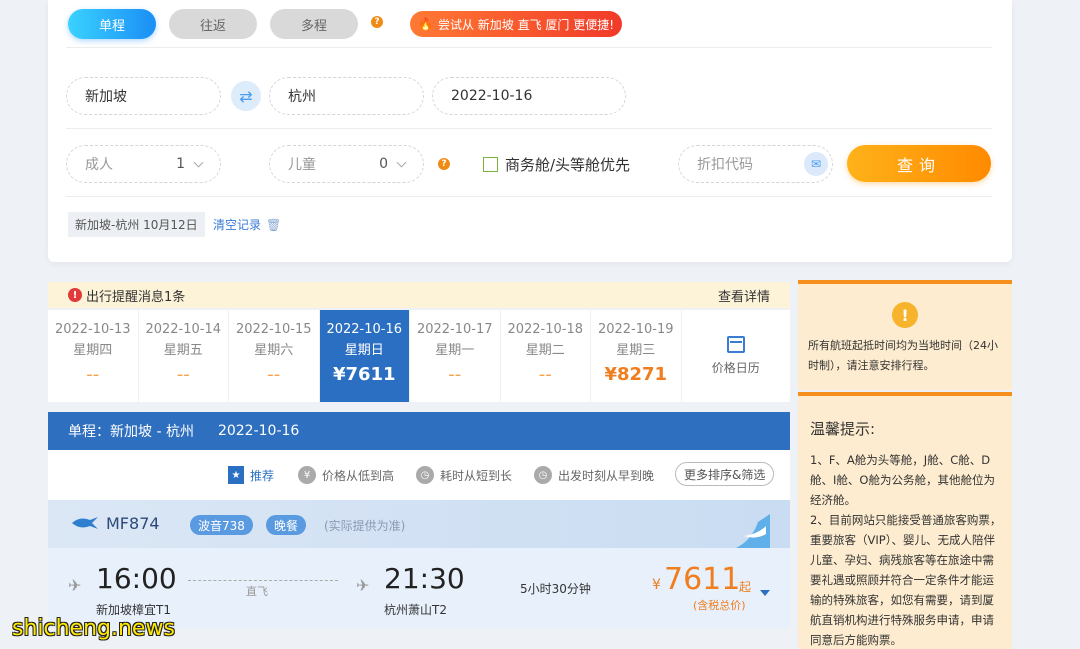 Image resolution: width=1080 pixels, height=649 pixels. What do you see at coordinates (106, 97) in the screenshot?
I see `from-city-value: 新加坡` at bounding box center [106, 97].